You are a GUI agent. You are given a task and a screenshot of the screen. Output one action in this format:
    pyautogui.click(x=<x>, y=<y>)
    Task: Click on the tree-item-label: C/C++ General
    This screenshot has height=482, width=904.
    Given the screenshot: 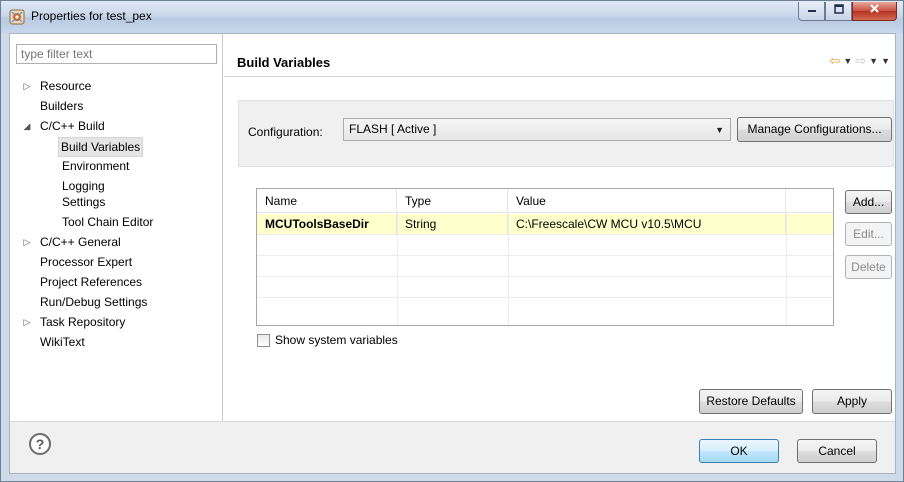 What is the action you would take?
    pyautogui.click(x=80, y=242)
    